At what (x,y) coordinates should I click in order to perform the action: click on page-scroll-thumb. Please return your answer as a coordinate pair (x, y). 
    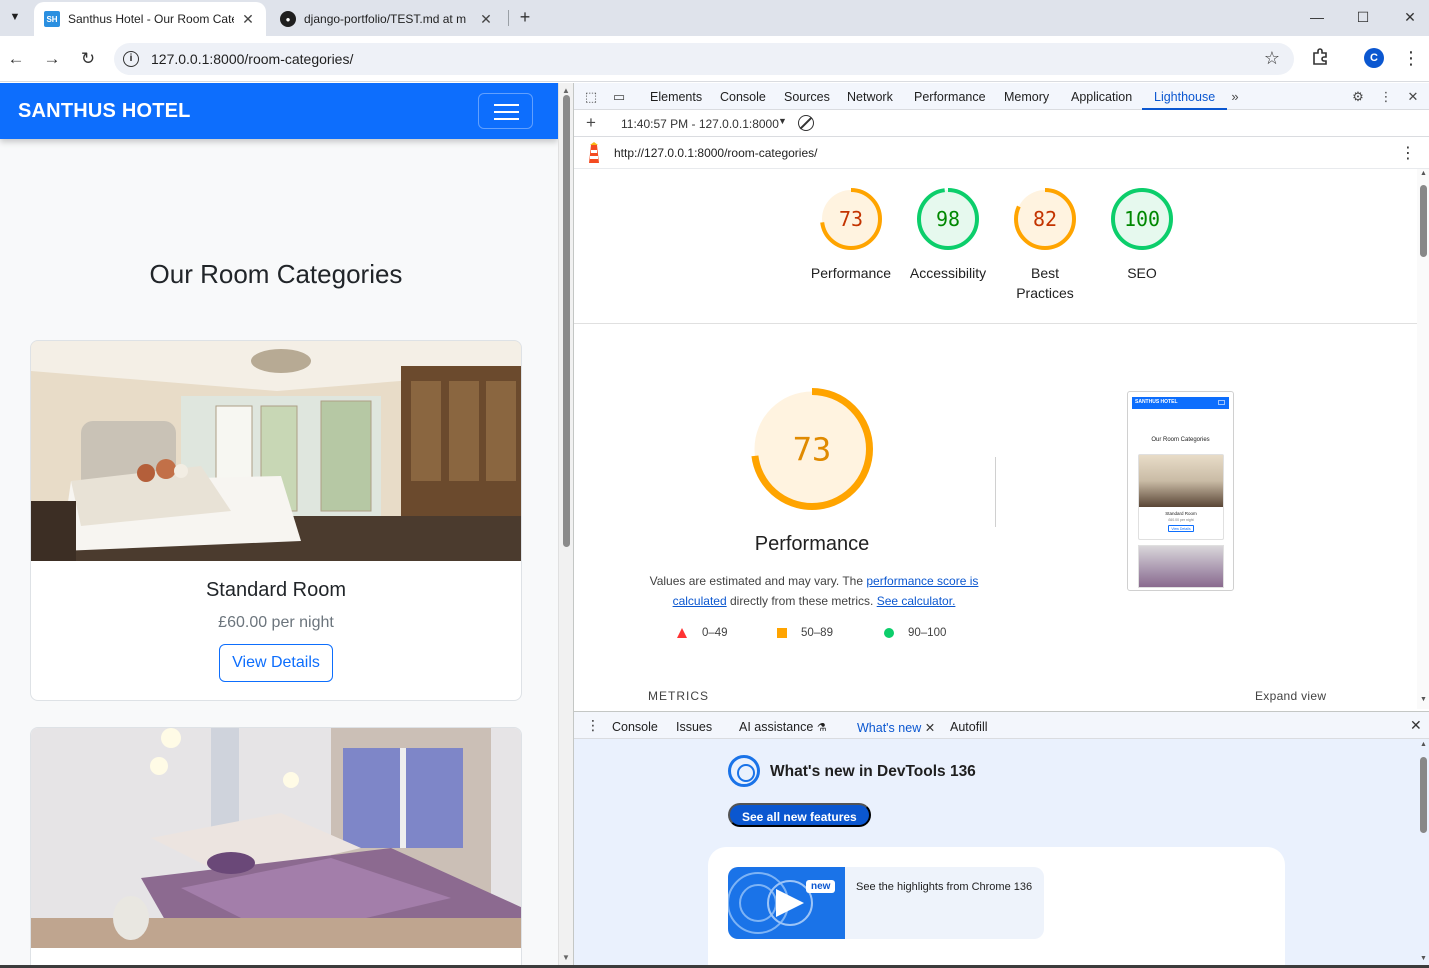
    Looking at the image, I should click on (566, 321).